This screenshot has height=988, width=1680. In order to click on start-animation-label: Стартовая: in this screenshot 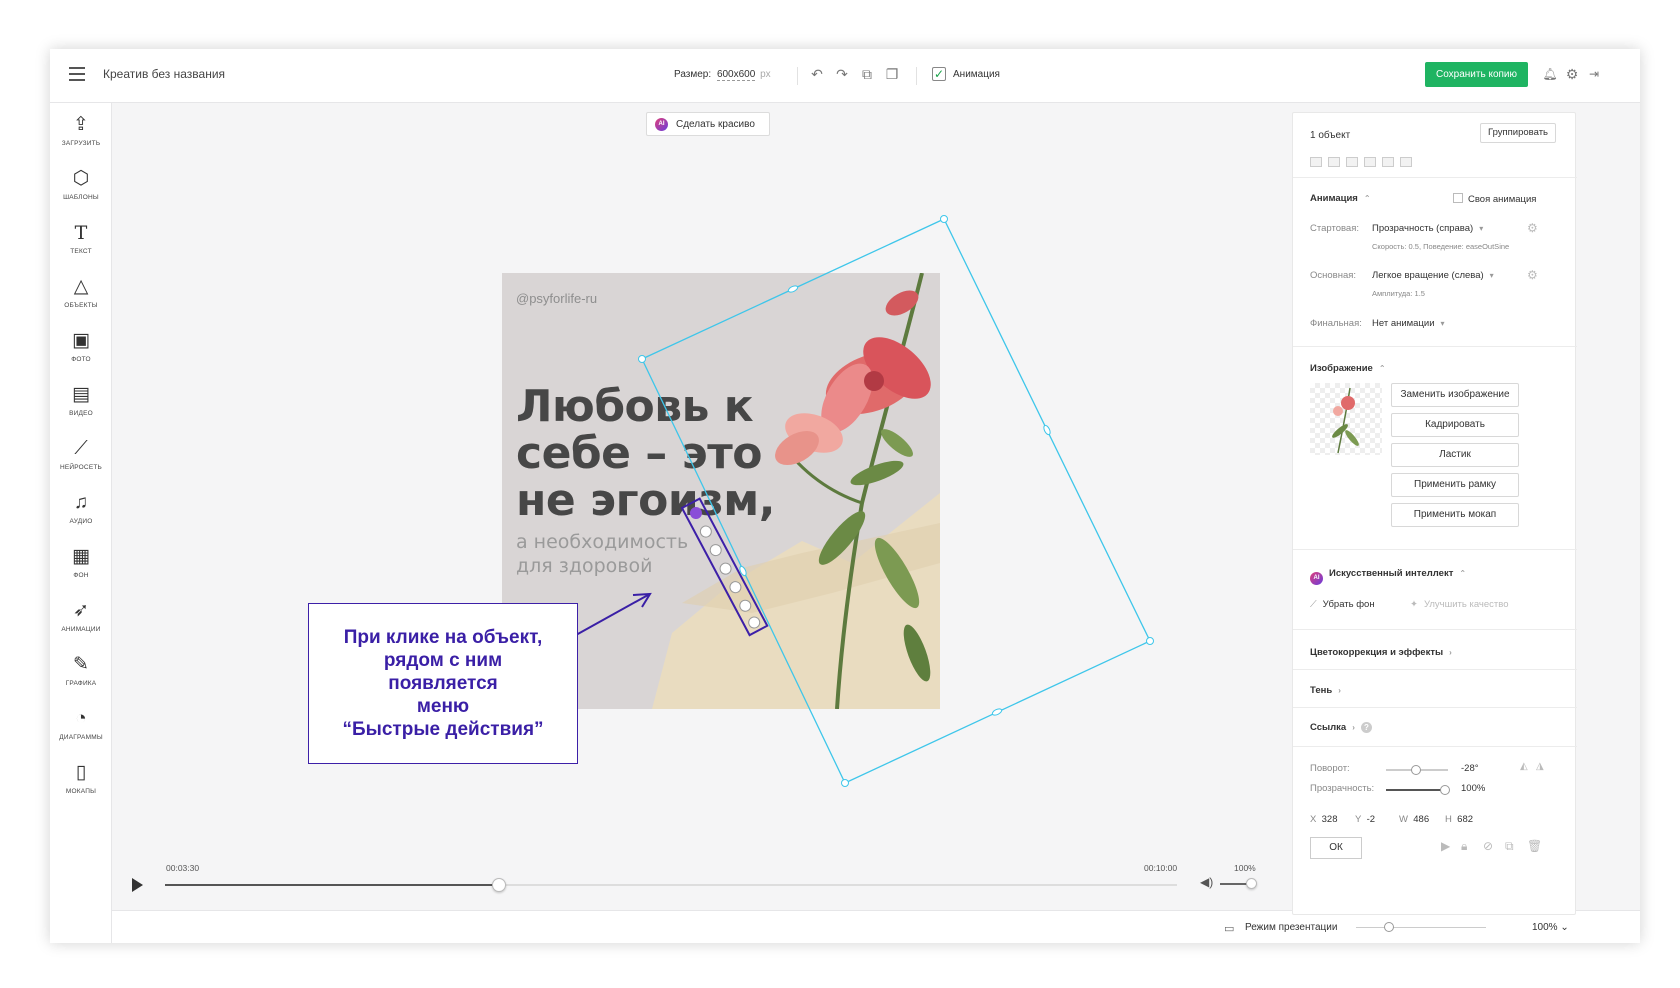, I will do `click(1334, 228)`.